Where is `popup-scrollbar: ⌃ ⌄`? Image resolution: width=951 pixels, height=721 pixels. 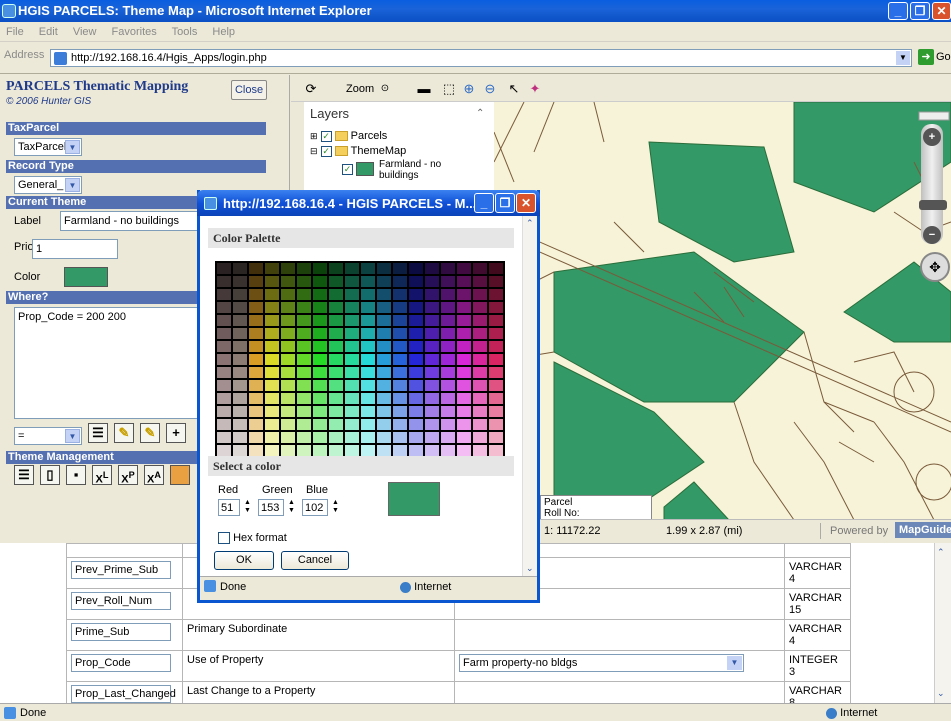 popup-scrollbar: ⌃ ⌄ is located at coordinates (529, 396).